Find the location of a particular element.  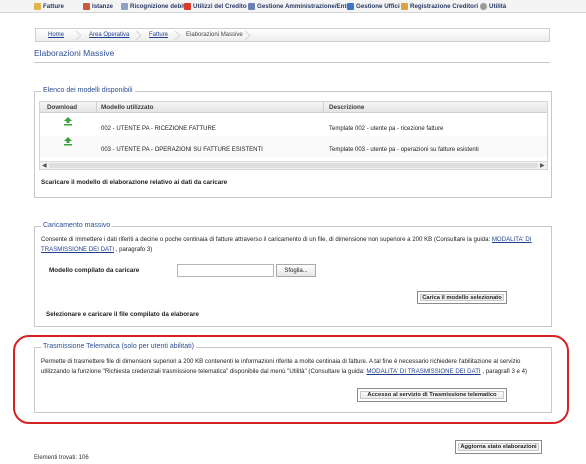

utility-icon is located at coordinates (483, 6).